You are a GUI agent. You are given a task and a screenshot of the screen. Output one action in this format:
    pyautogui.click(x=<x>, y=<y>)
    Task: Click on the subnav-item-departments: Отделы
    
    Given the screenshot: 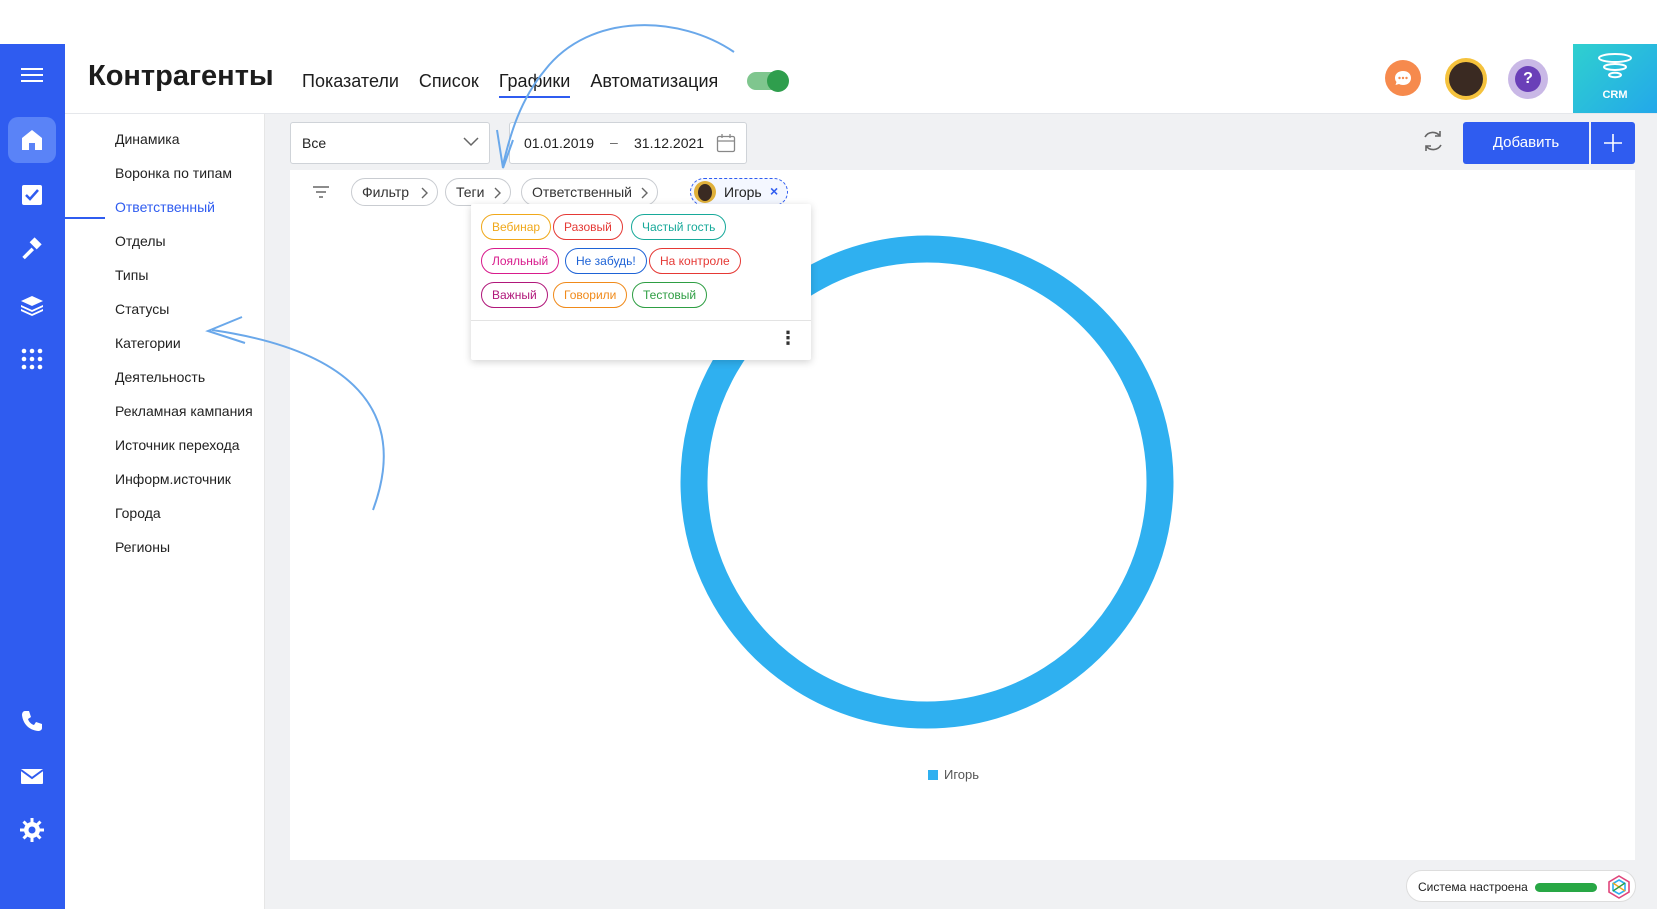 What is the action you would take?
    pyautogui.click(x=140, y=241)
    